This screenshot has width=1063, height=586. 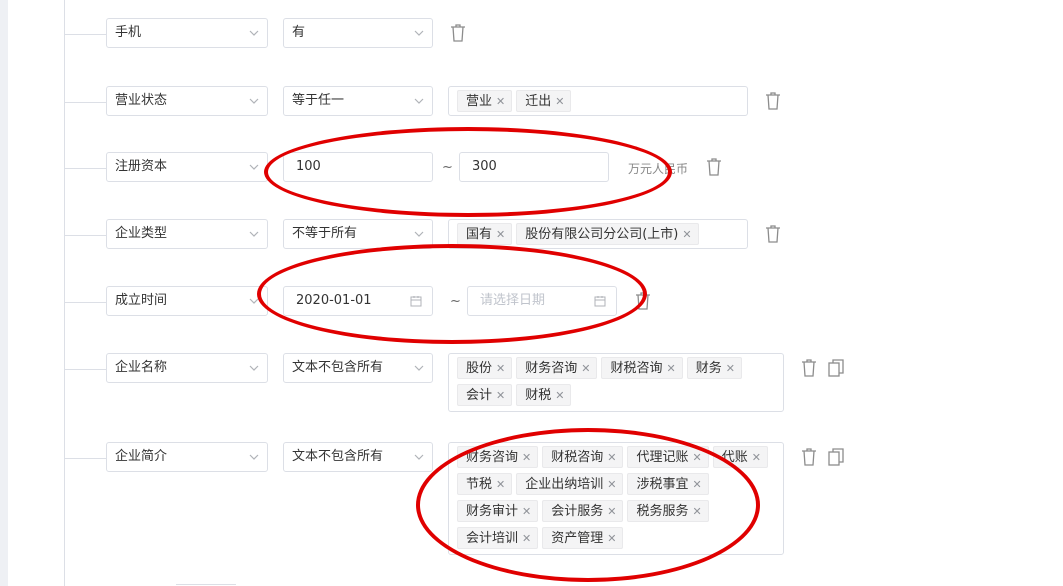 What do you see at coordinates (358, 167) in the screenshot?
I see `range-from-input: 100` at bounding box center [358, 167].